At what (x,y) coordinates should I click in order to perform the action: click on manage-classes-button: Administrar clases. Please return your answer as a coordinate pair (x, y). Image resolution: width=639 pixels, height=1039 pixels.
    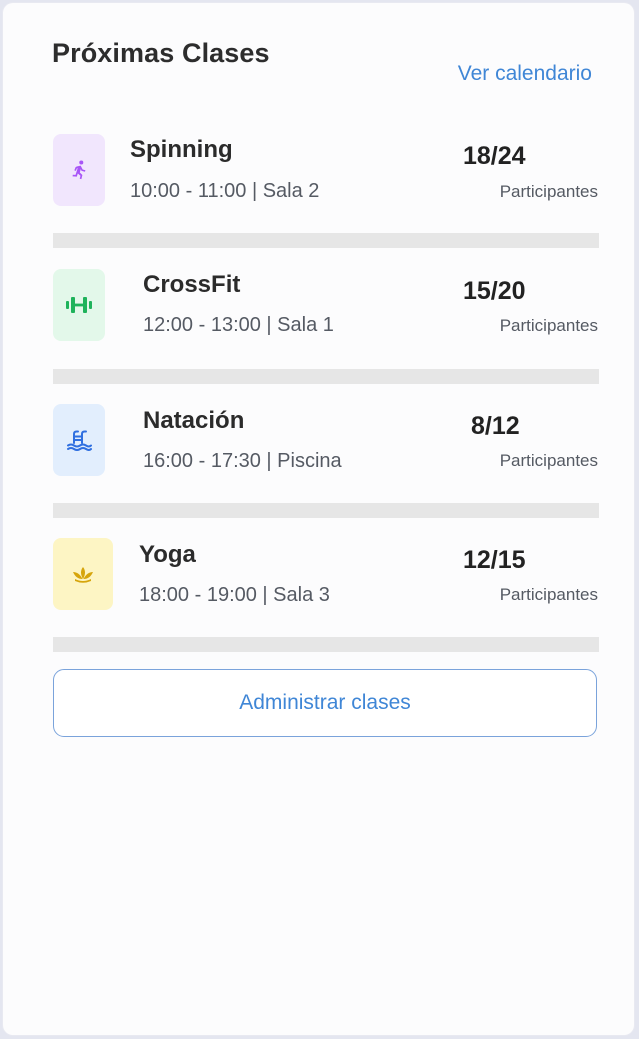
    Looking at the image, I should click on (325, 703).